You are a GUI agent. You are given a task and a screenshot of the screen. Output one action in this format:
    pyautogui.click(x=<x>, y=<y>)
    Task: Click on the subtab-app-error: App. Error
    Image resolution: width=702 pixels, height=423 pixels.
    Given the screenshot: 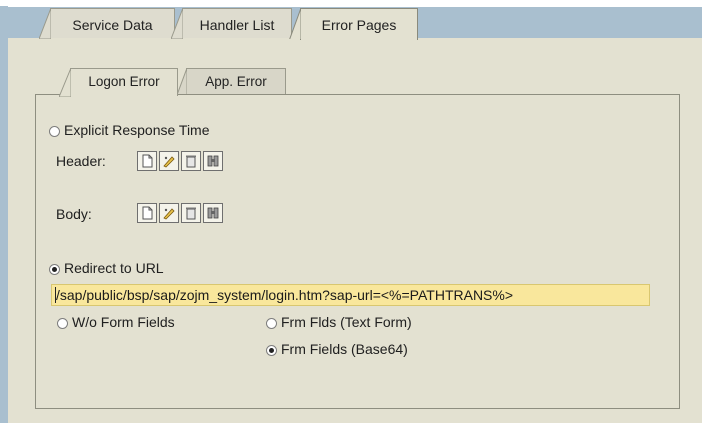 What is the action you would take?
    pyautogui.click(x=231, y=81)
    